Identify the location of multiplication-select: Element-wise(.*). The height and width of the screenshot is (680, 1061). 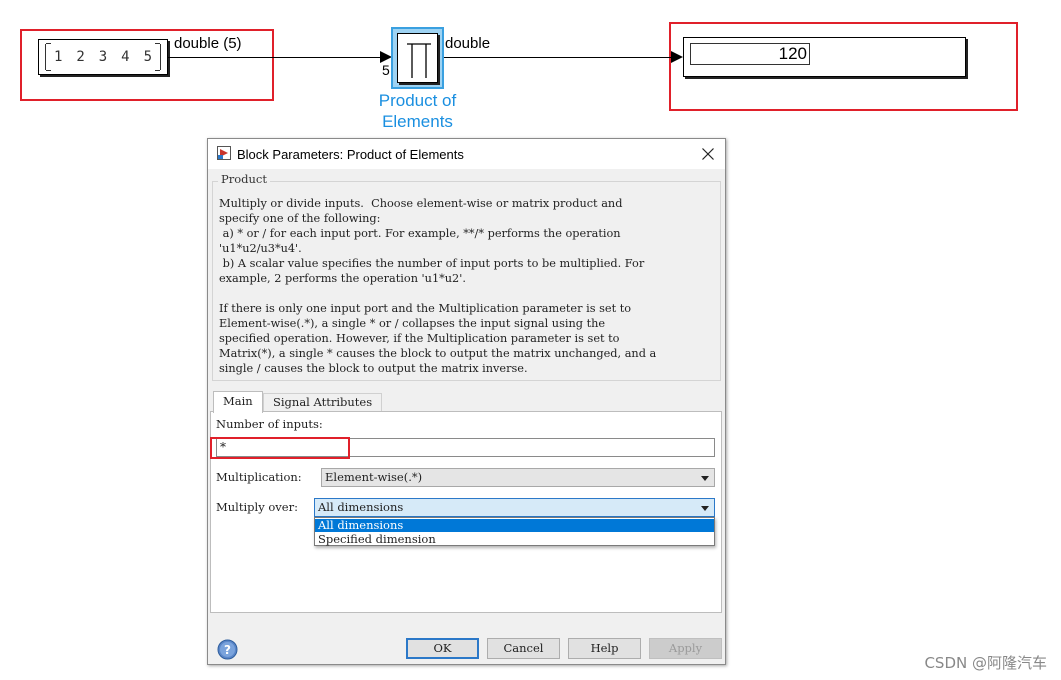
(518, 477).